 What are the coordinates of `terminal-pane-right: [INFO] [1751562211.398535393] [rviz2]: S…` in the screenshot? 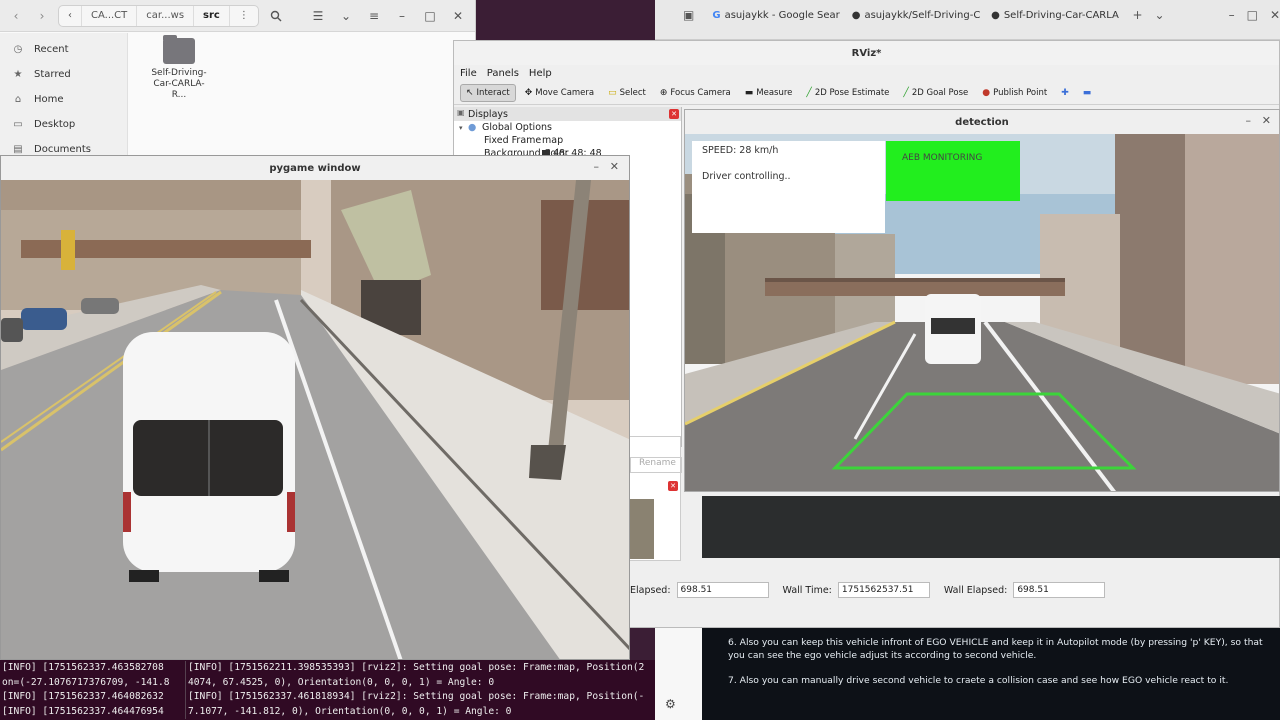 It's located at (420, 690).